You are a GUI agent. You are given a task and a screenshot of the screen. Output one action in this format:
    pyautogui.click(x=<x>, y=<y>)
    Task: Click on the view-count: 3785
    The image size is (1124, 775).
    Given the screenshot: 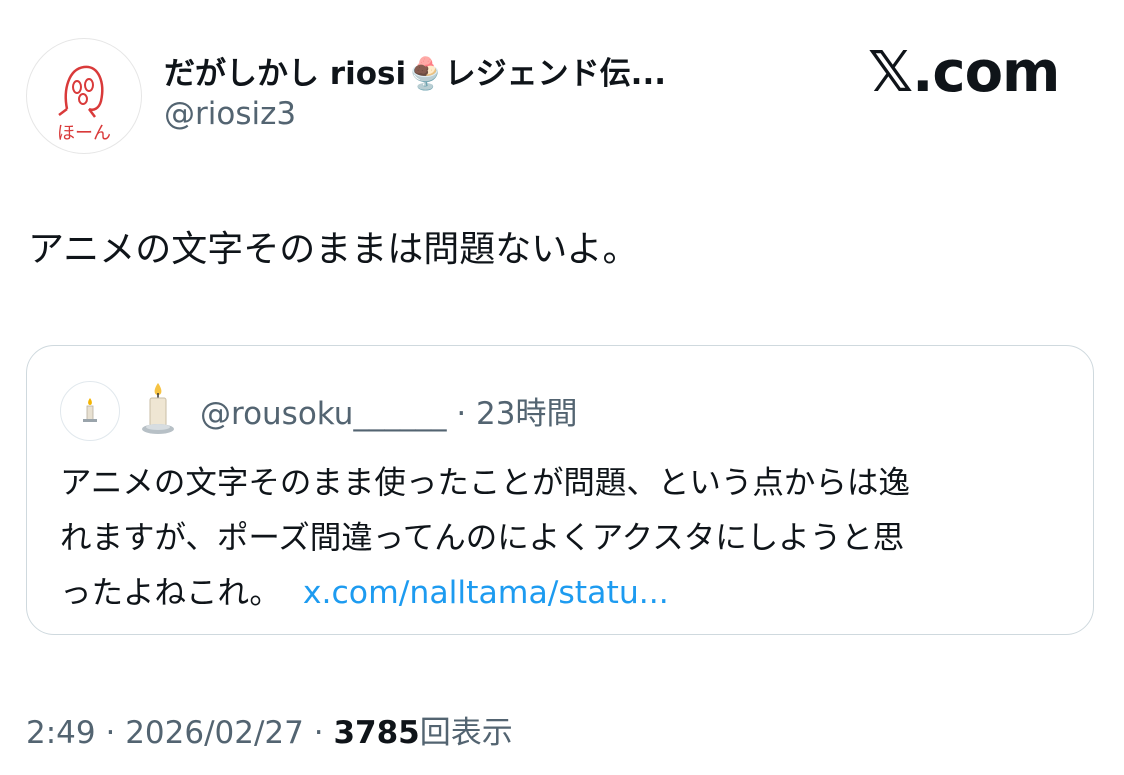 What is the action you would take?
    pyautogui.click(x=376, y=733)
    